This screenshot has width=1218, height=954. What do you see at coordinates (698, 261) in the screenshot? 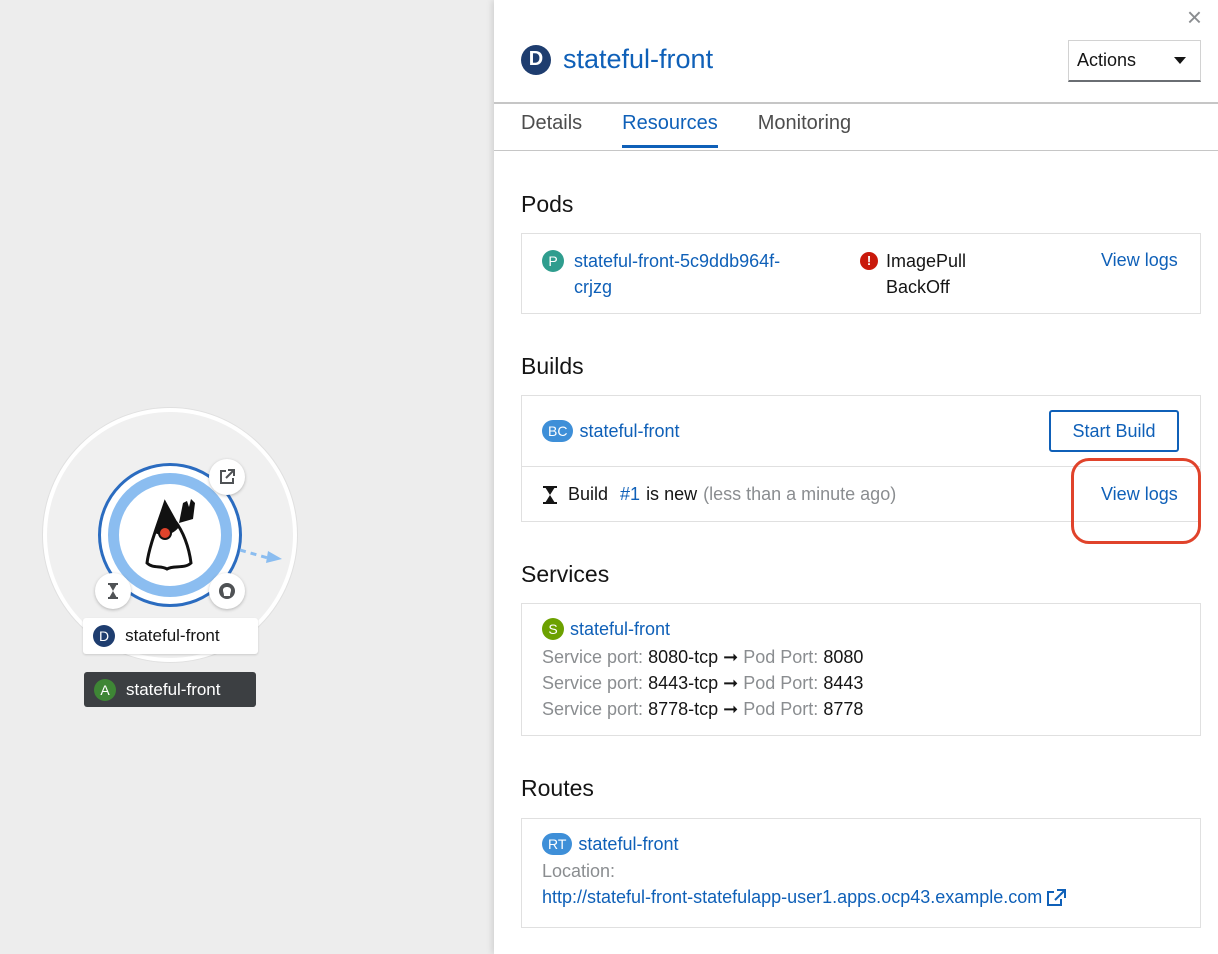
I see `pod-name-line1: stateful-front-5c9ddb964f-` at bounding box center [698, 261].